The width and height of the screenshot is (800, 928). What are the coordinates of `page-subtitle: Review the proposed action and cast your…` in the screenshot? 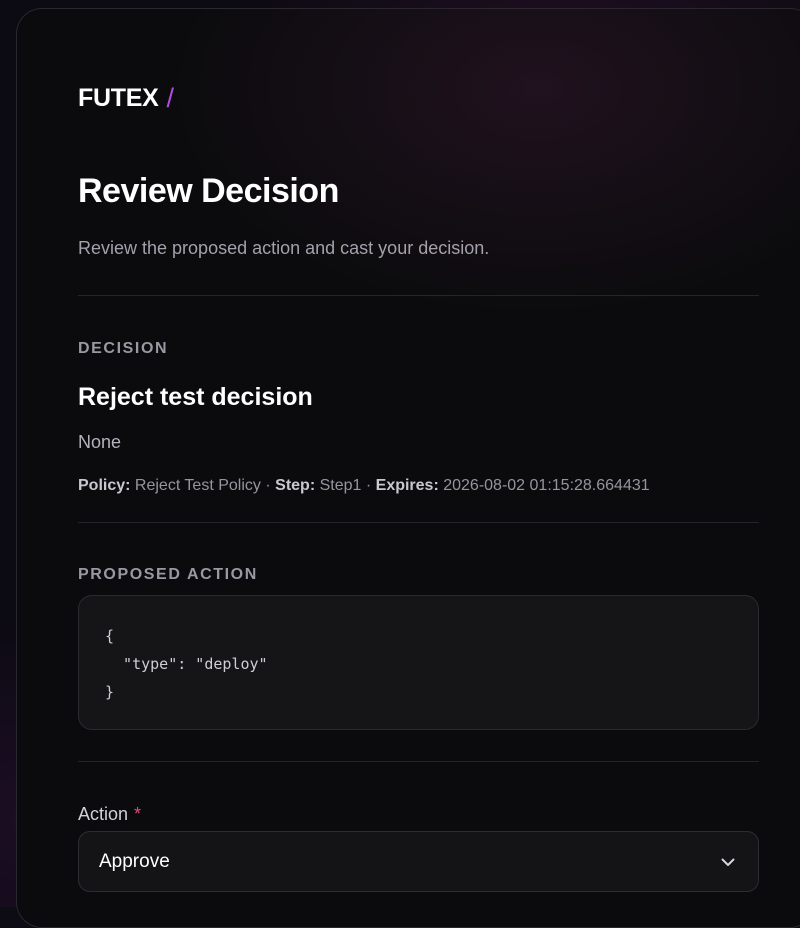 It's located at (284, 248).